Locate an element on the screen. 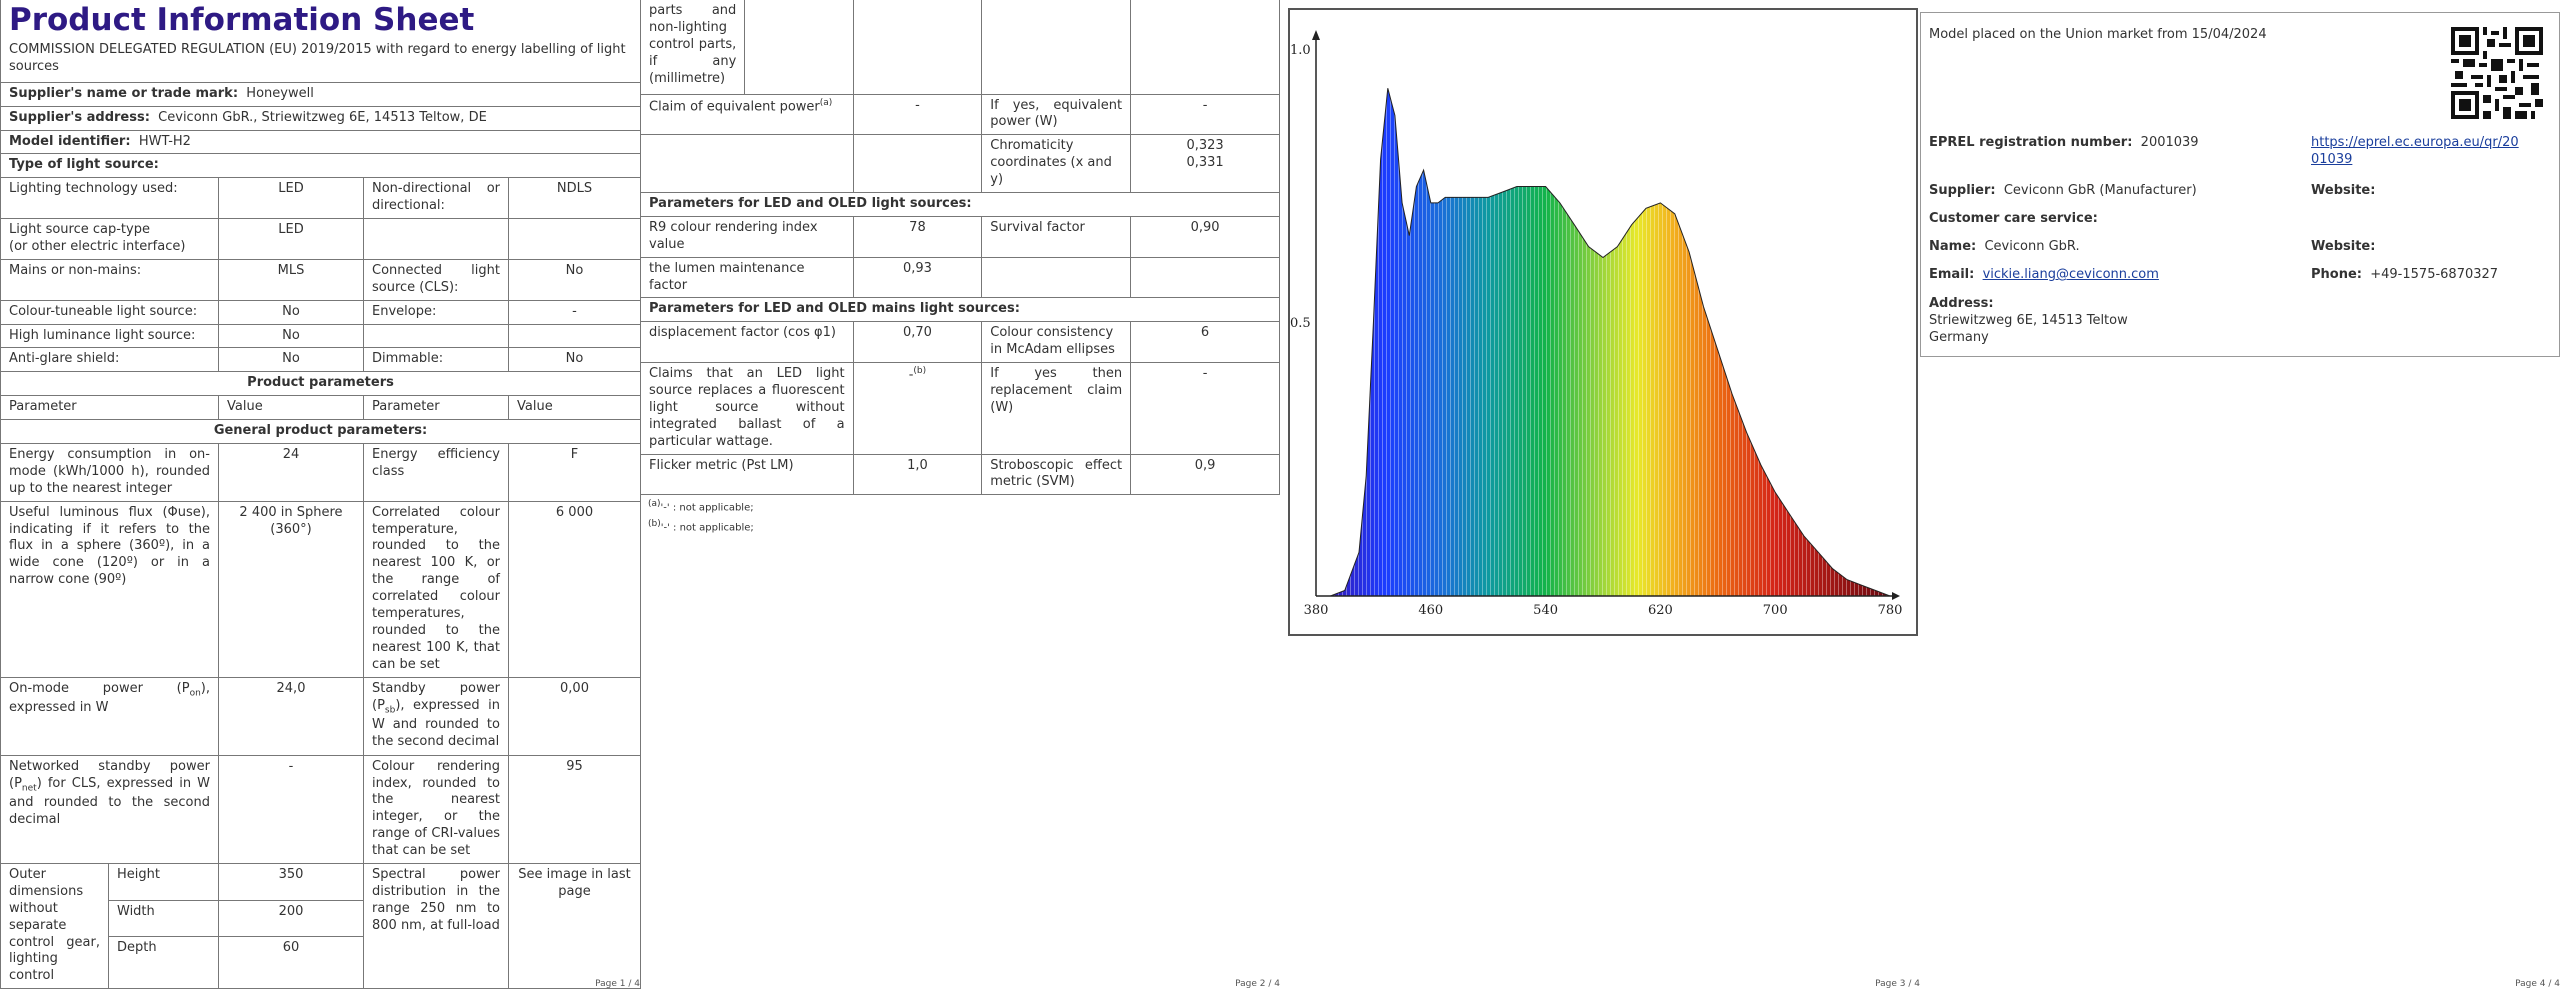  spectral-power-chart: 380 460 540 620 700 780 1.0 0.5 is located at coordinates (1596, 324).